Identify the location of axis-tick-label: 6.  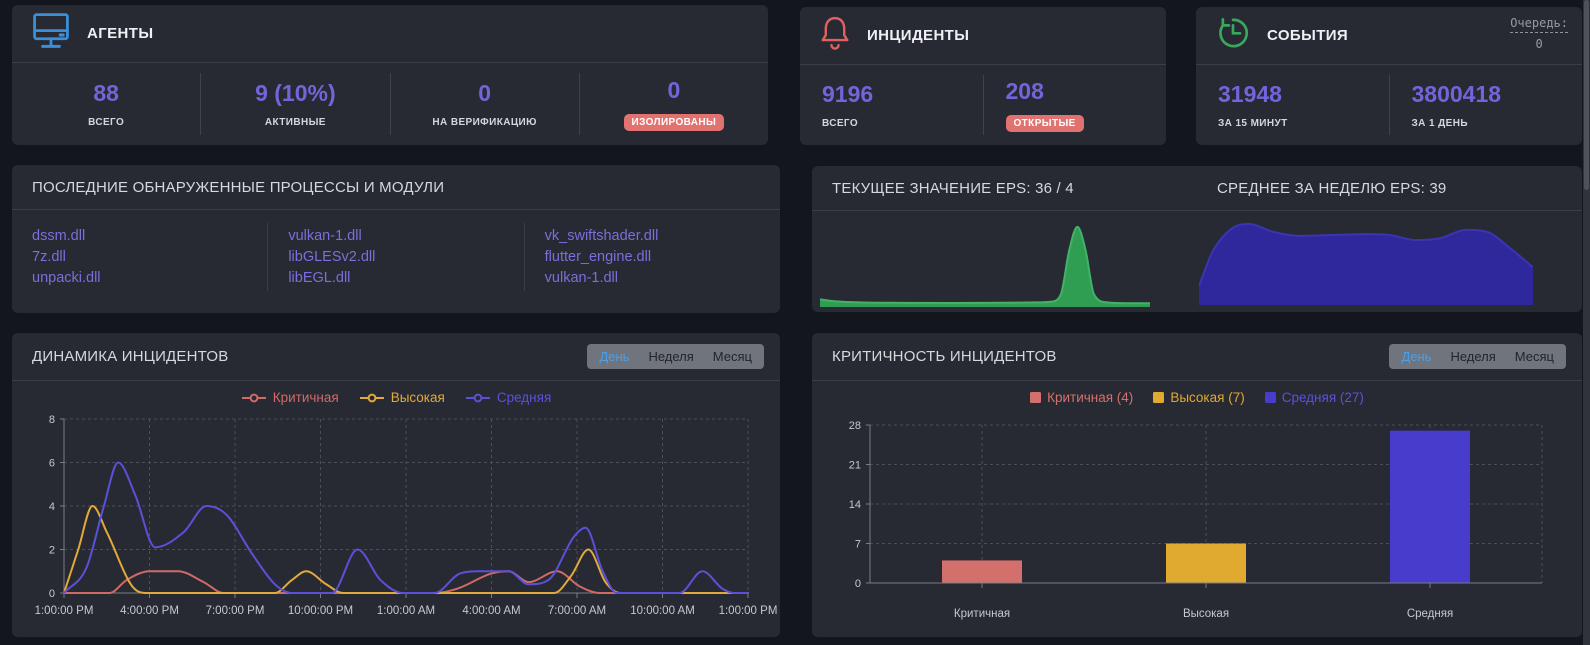
(52, 464).